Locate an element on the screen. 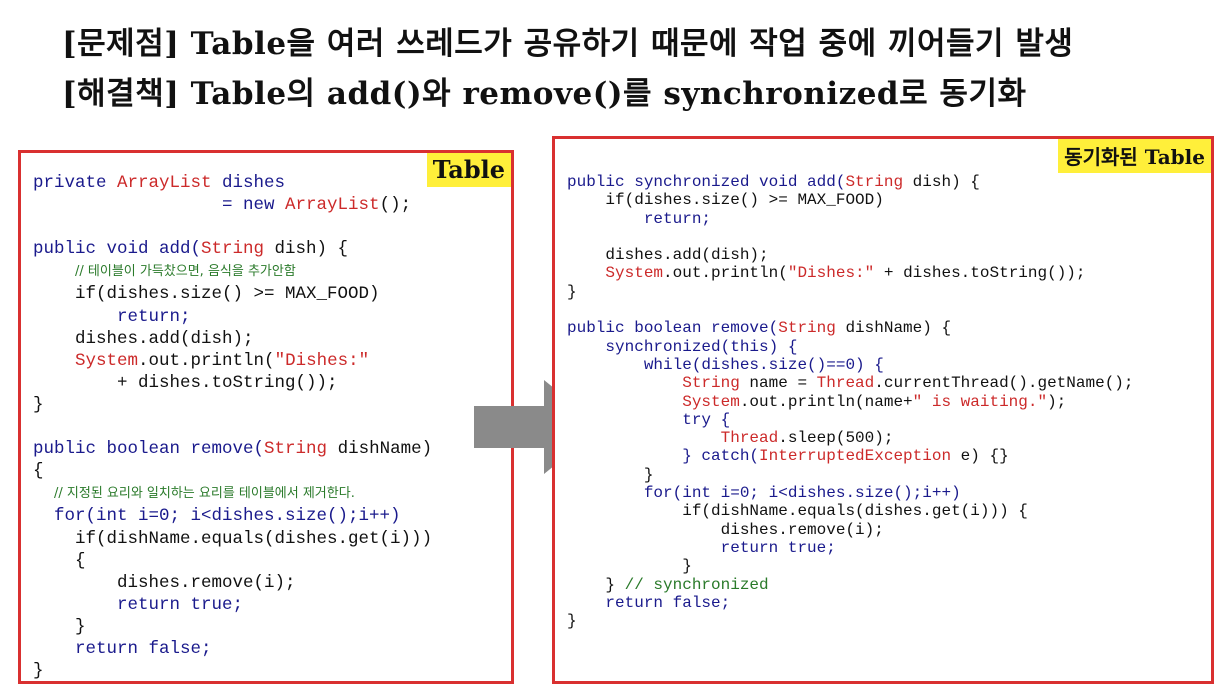  code-token: private is located at coordinates (75, 183).